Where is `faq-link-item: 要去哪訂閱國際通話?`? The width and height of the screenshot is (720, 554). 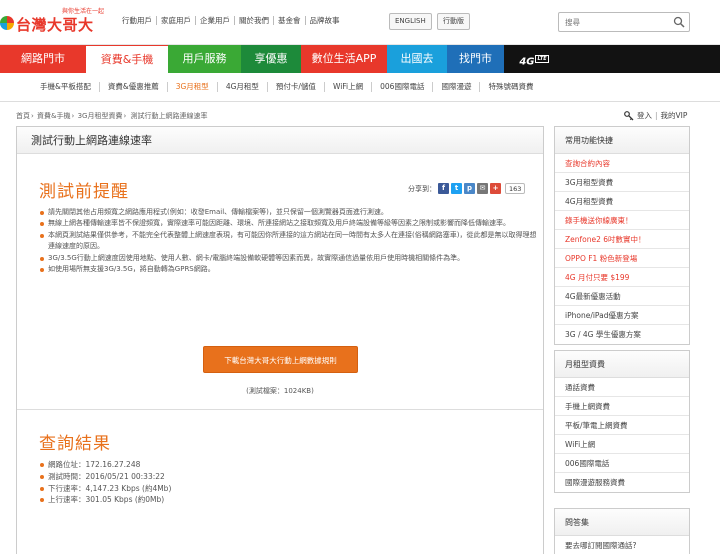 faq-link-item: 要去哪訂閱國際通話? is located at coordinates (622, 545).